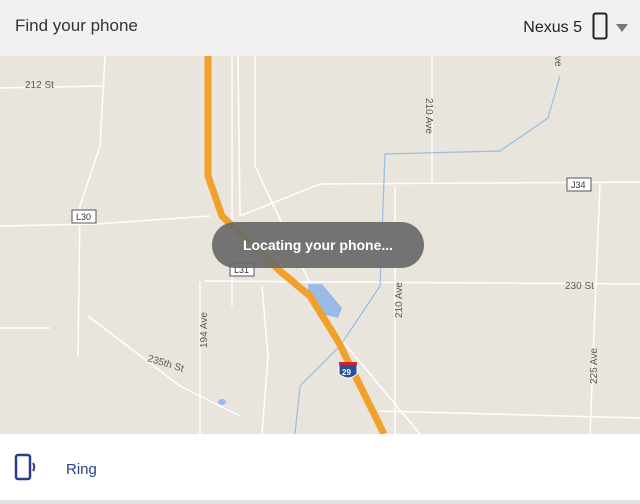 The image size is (640, 504). I want to click on map-label-210-ave-top: 210 Ave, so click(428, 116).